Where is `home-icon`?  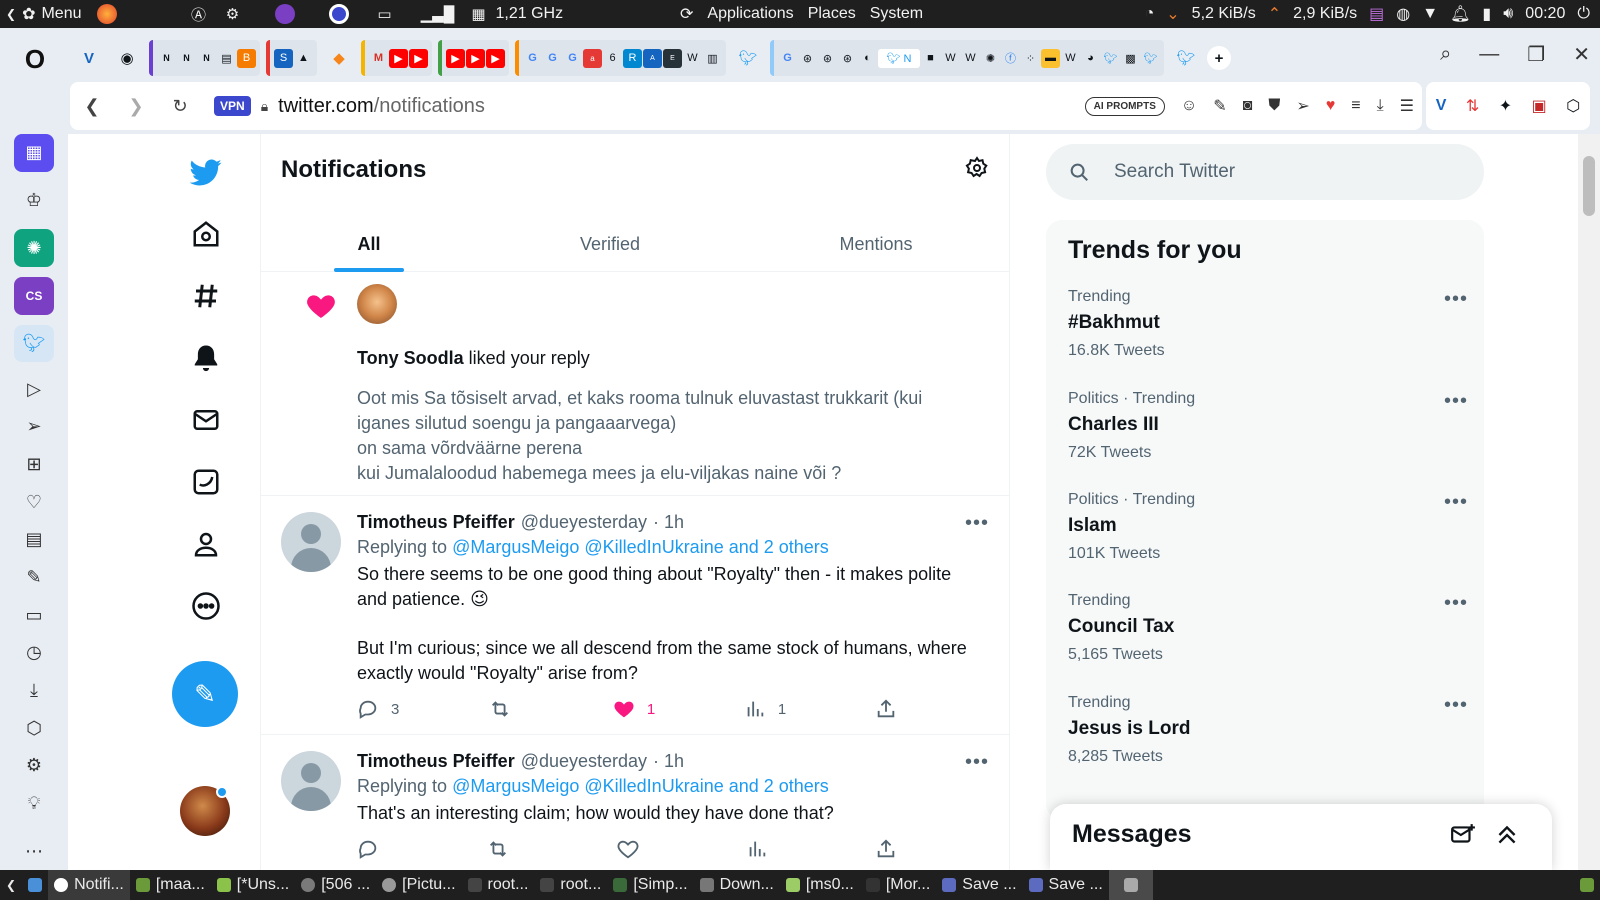 home-icon is located at coordinates (206, 234).